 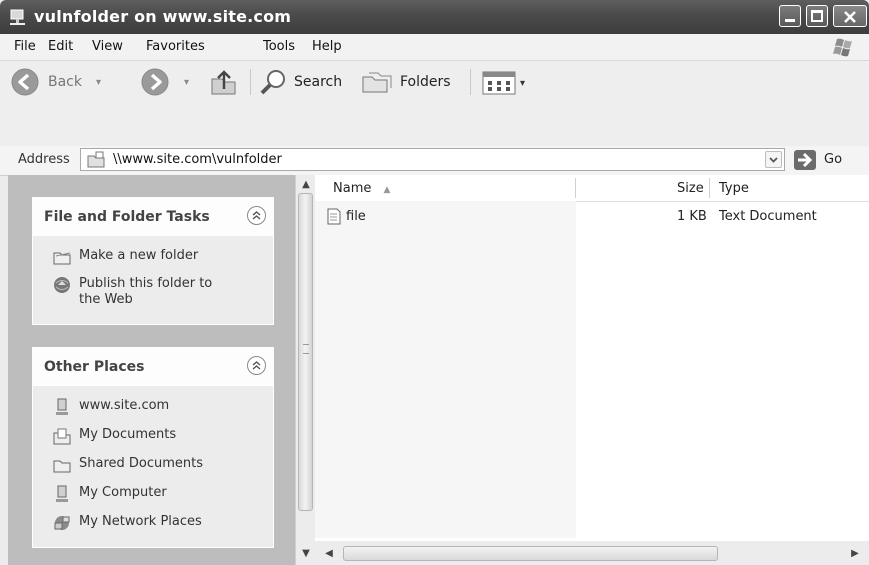 I want to click on forward-arrow-icon, so click(x=155, y=82).